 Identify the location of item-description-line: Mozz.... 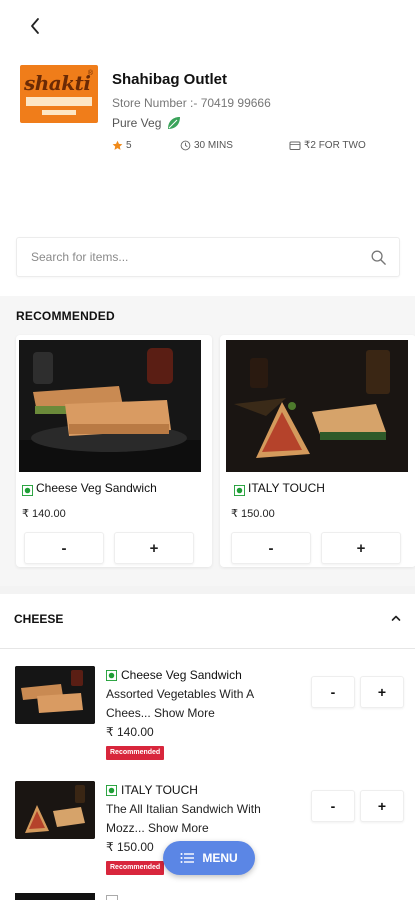
(125, 828).